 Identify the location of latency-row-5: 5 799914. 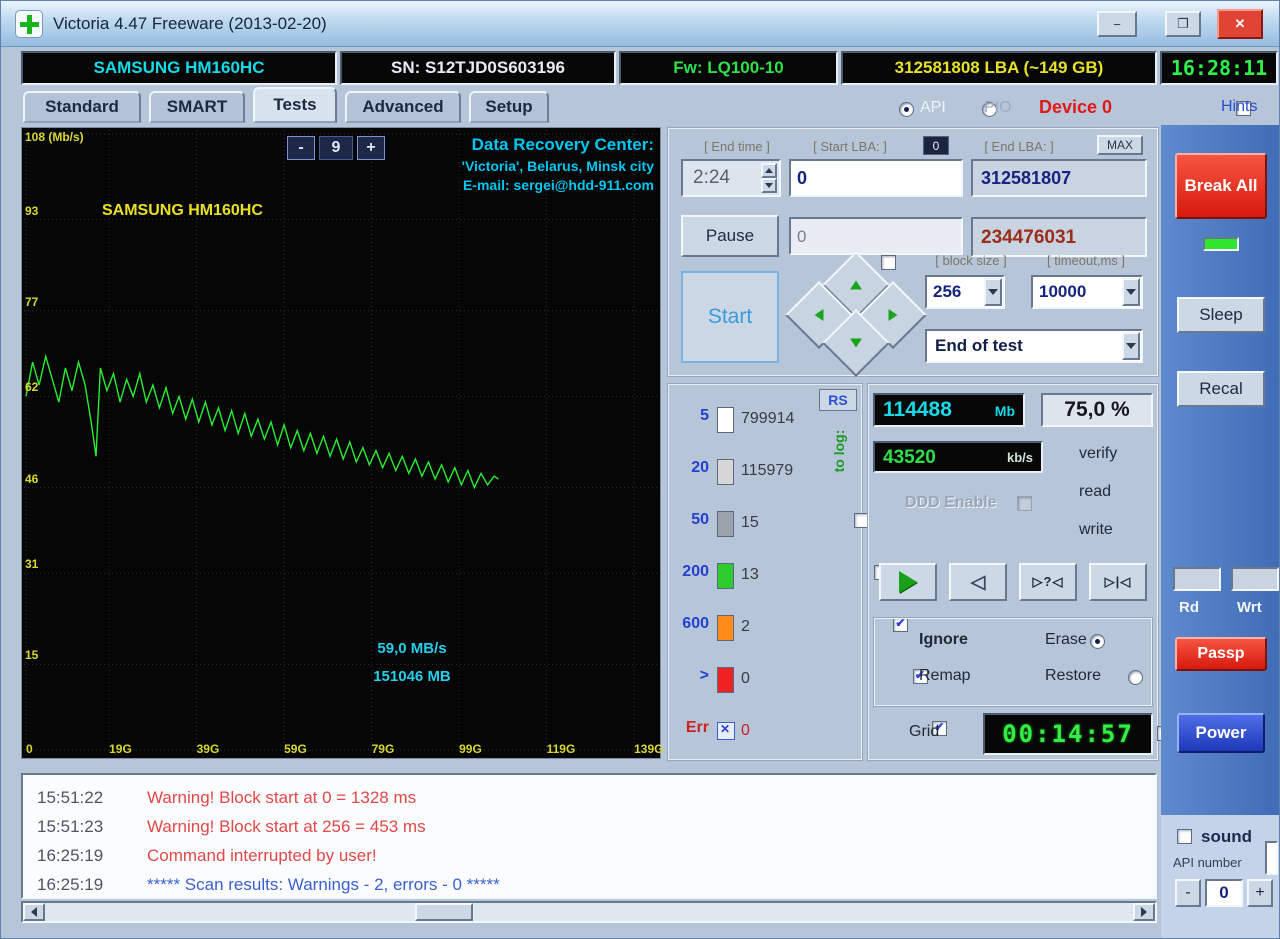
(765, 420).